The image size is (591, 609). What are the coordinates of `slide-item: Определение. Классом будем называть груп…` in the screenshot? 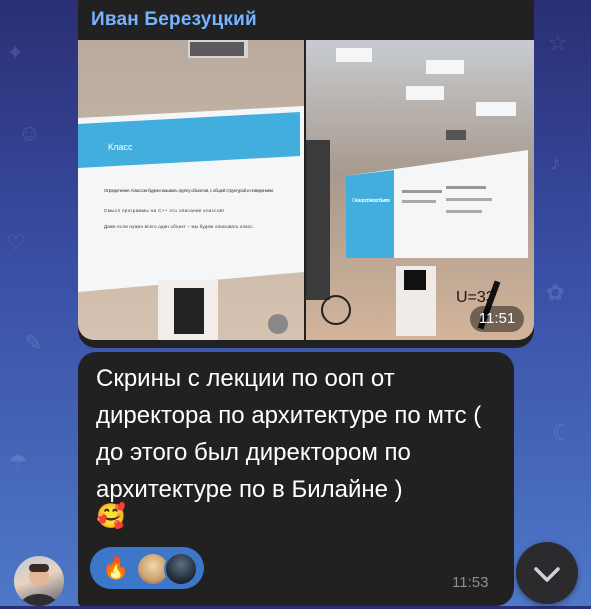 It's located at (189, 190).